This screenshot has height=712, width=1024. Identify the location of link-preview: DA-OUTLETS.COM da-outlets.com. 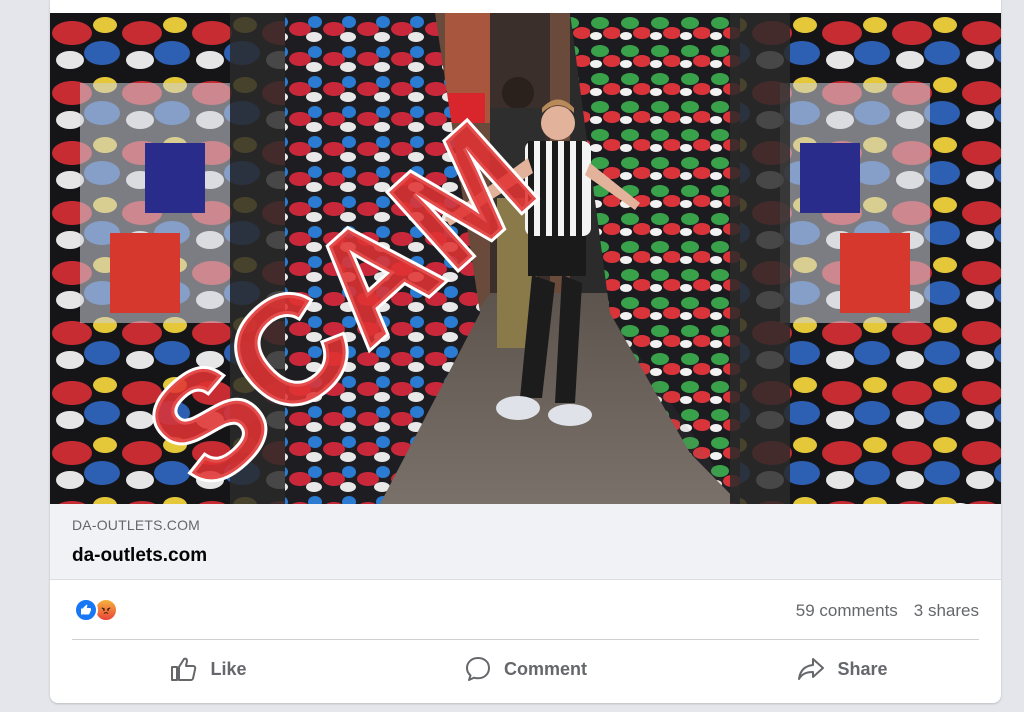
(525, 542).